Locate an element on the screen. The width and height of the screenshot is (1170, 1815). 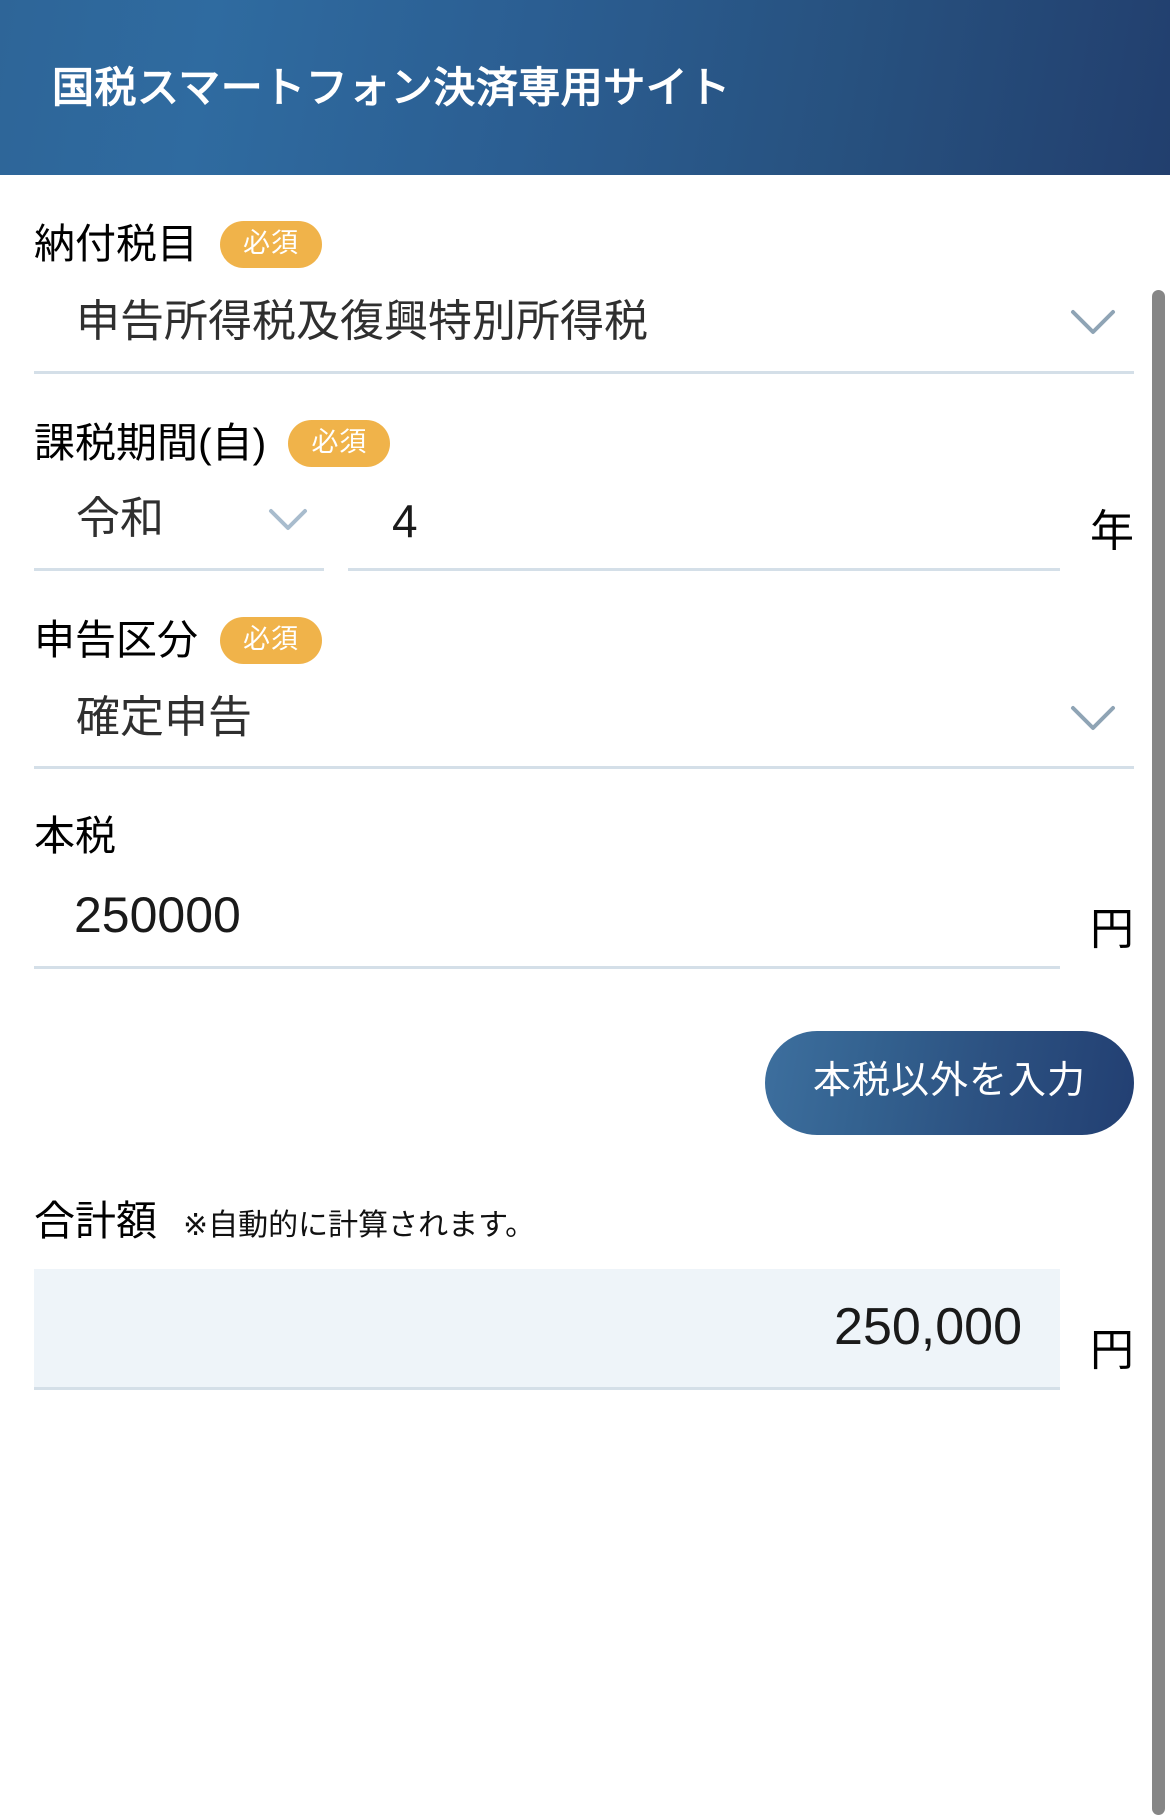
taxable-period-inputs: 令和 年 is located at coordinates (584, 532).